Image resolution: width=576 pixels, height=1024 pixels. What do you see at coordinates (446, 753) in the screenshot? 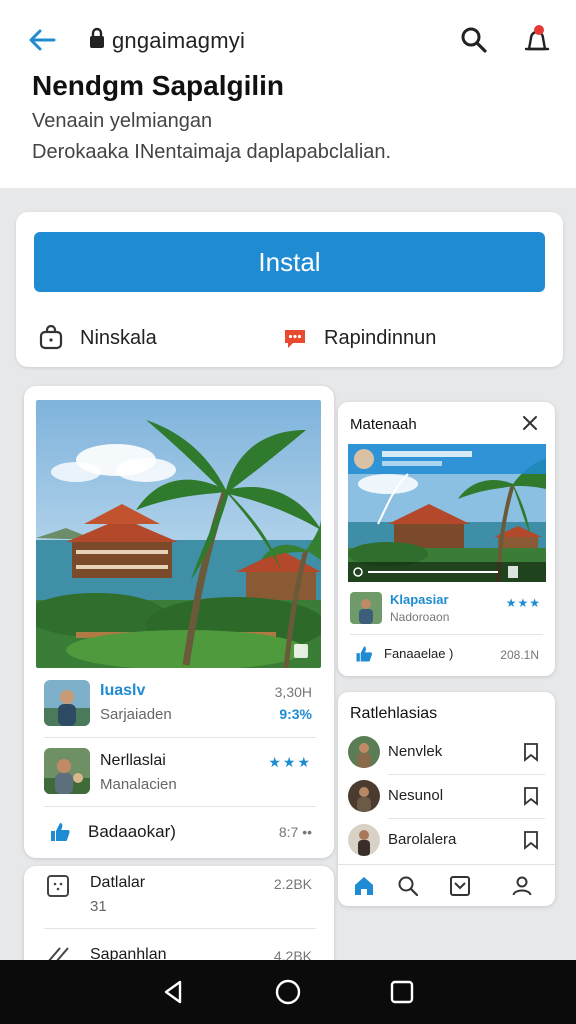
I see `related-item: Nenvlek` at bounding box center [446, 753].